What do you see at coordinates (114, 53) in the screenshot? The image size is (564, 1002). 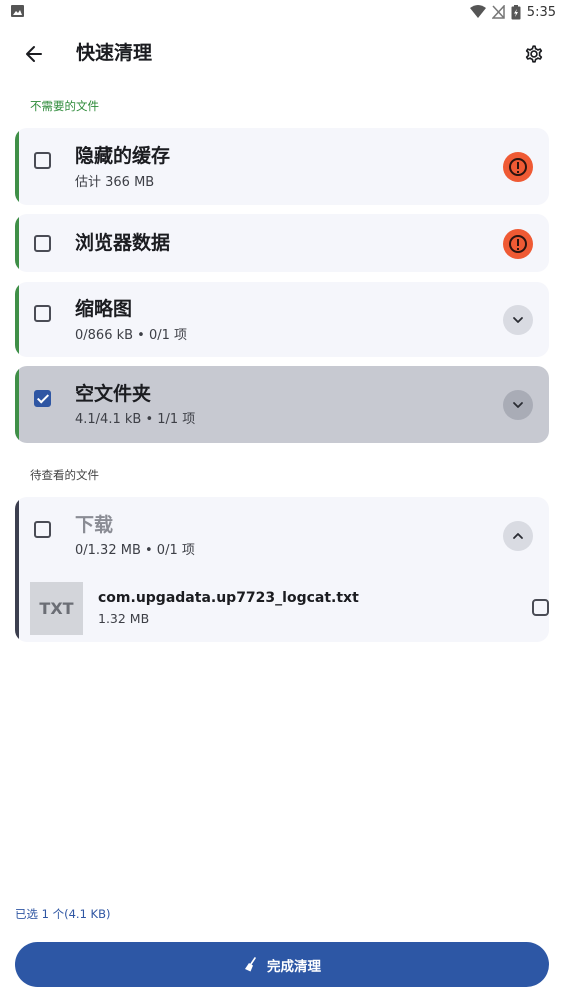 I see `page-title: 快速清理` at bounding box center [114, 53].